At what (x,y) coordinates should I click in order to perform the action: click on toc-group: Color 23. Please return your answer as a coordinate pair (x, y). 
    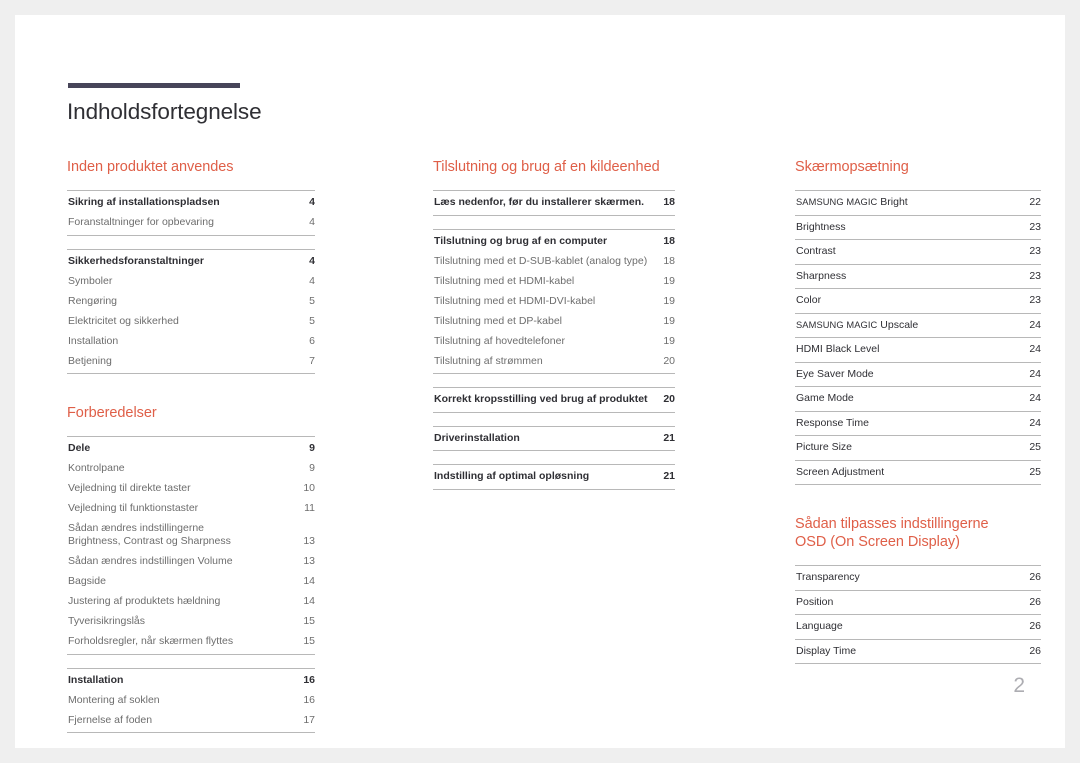
    Looking at the image, I should click on (918, 301).